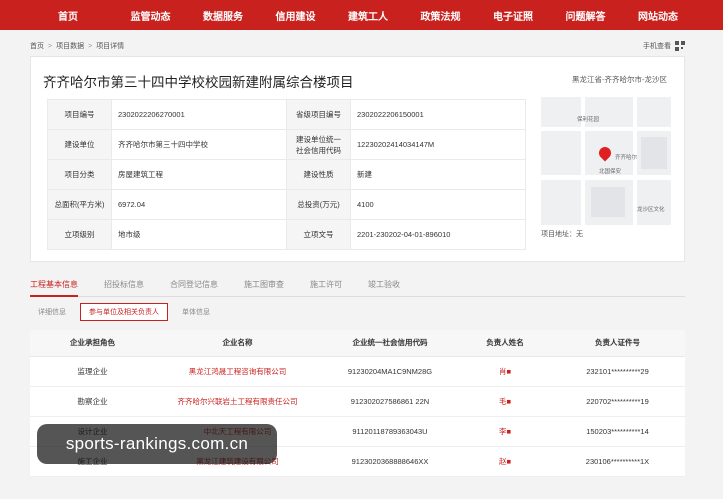 This screenshot has width=723, height=499. I want to click on tab: 工程基本信息, so click(54, 286).